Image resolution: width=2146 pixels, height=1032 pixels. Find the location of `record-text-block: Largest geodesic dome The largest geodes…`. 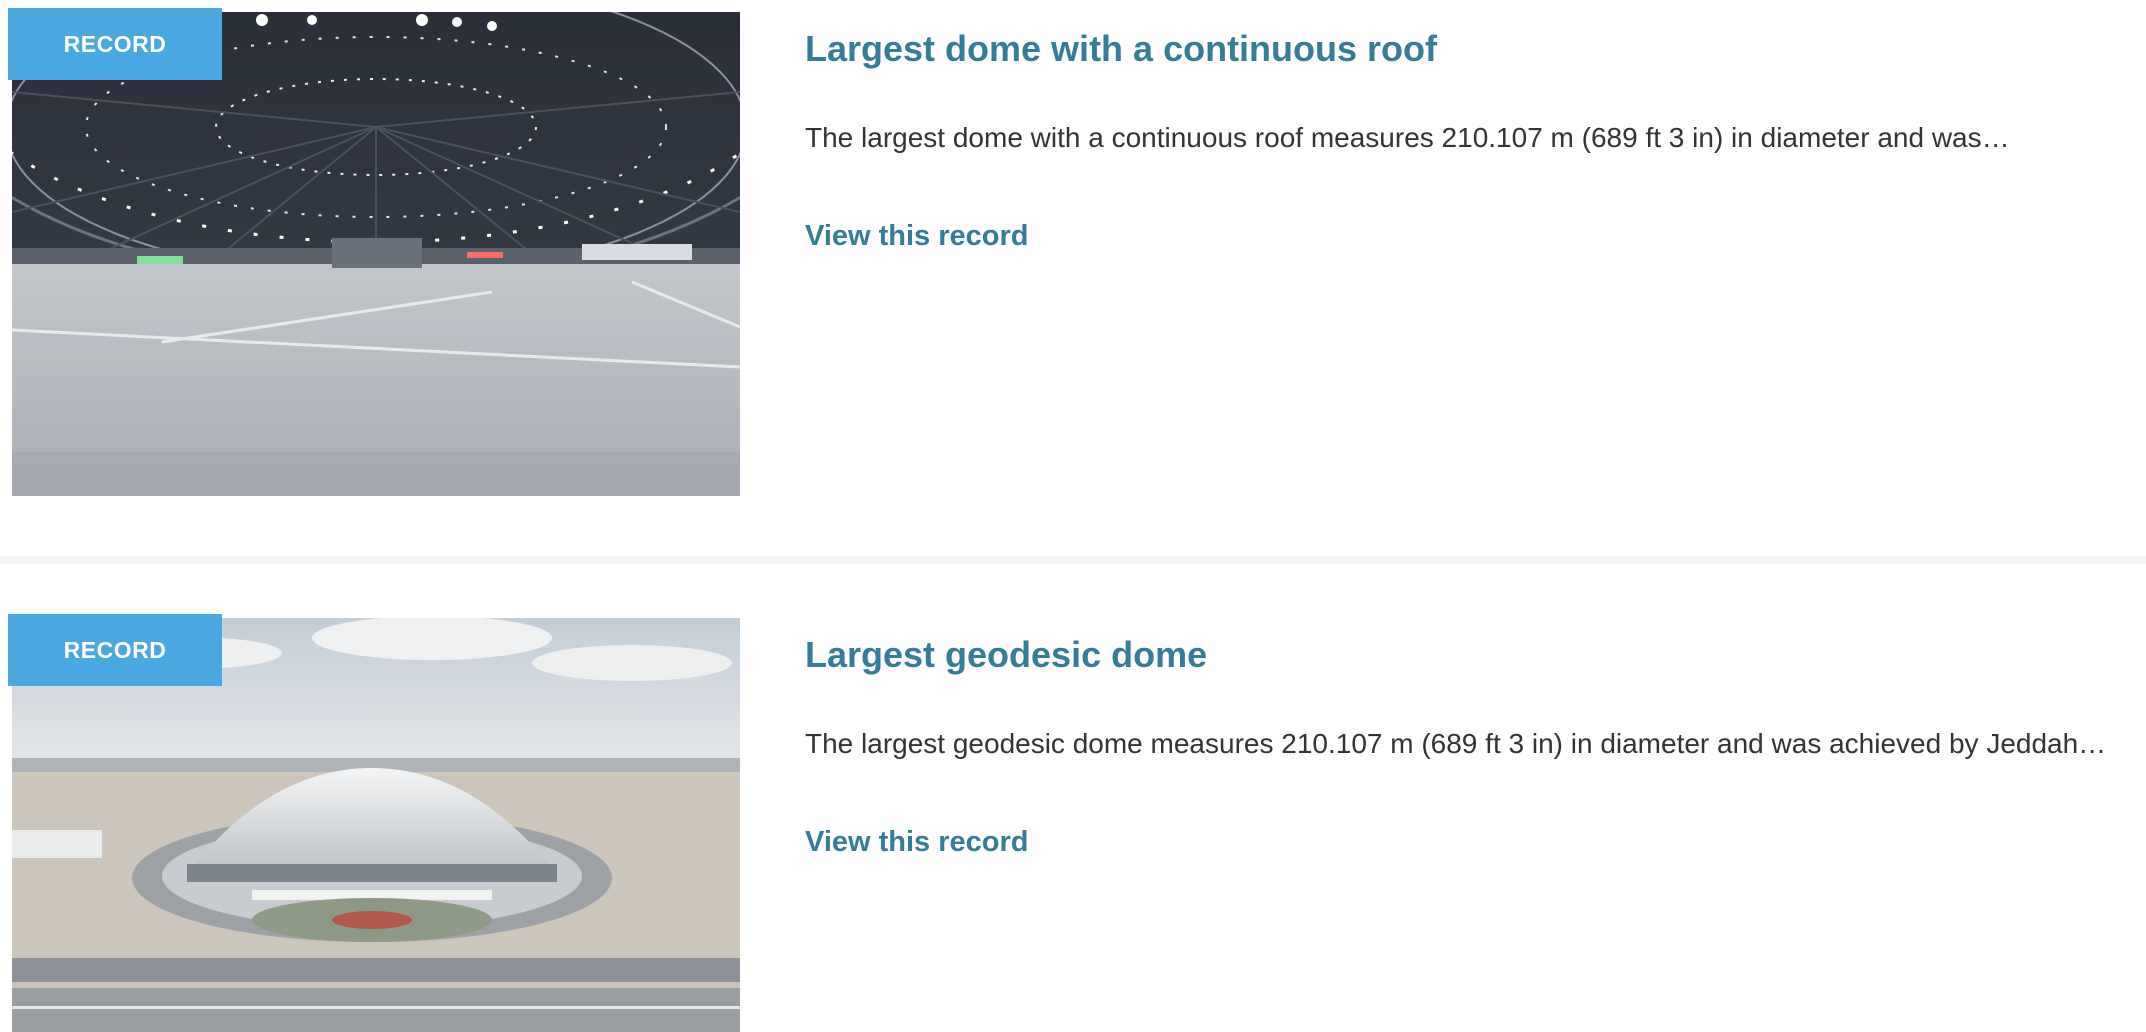

record-text-block: Largest geodesic dome The largest geodes… is located at coordinates (1465, 746).